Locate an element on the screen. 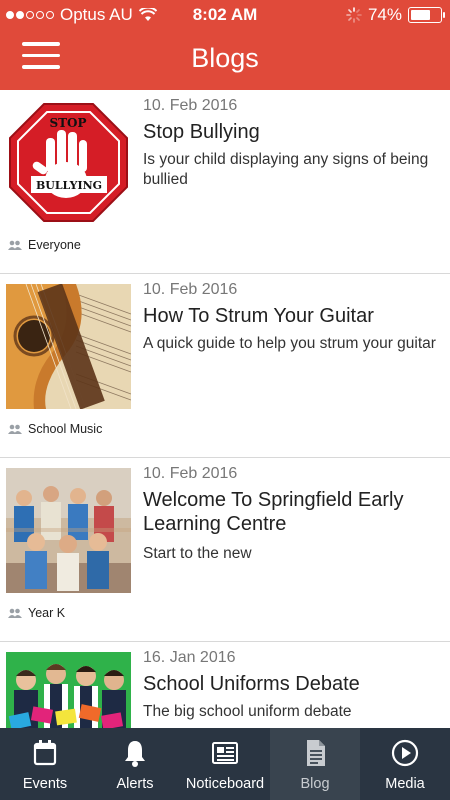 The width and height of the screenshot is (450, 800). tab-alerts: Alerts is located at coordinates (135, 764).